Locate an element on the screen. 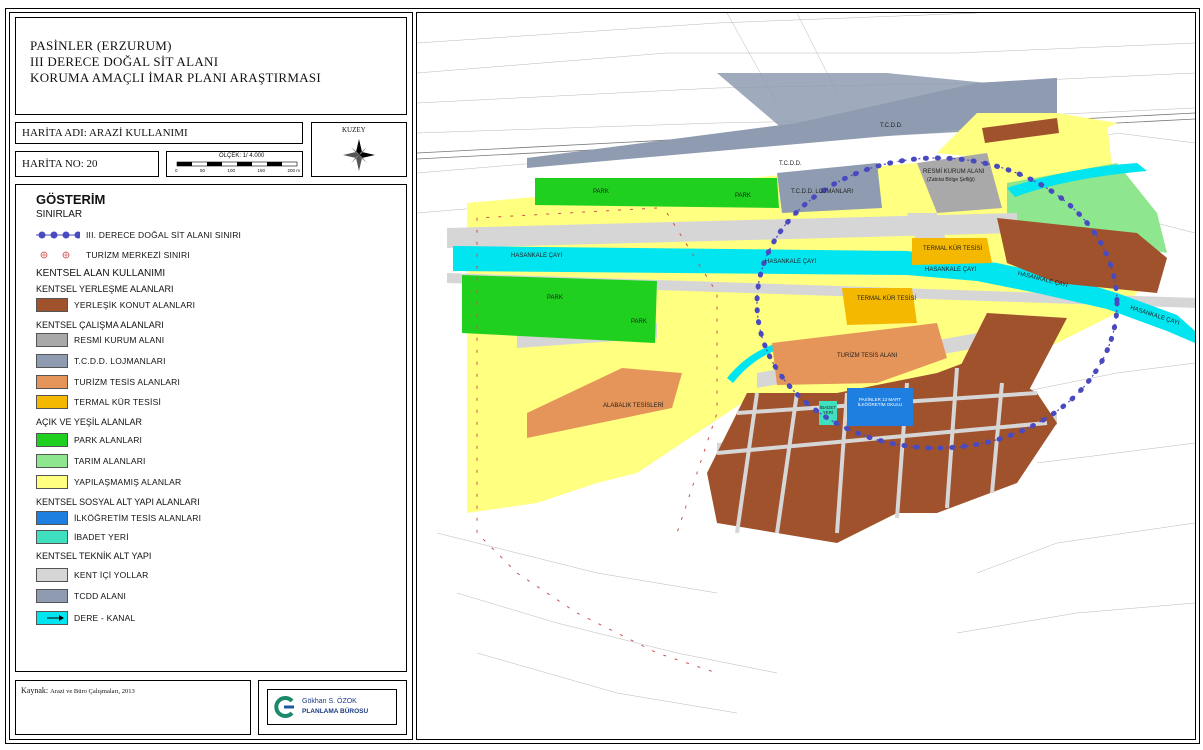  legend-section-heading: KENTSEL SOSYAL ALT YAPI ALANLARI is located at coordinates (118, 502).